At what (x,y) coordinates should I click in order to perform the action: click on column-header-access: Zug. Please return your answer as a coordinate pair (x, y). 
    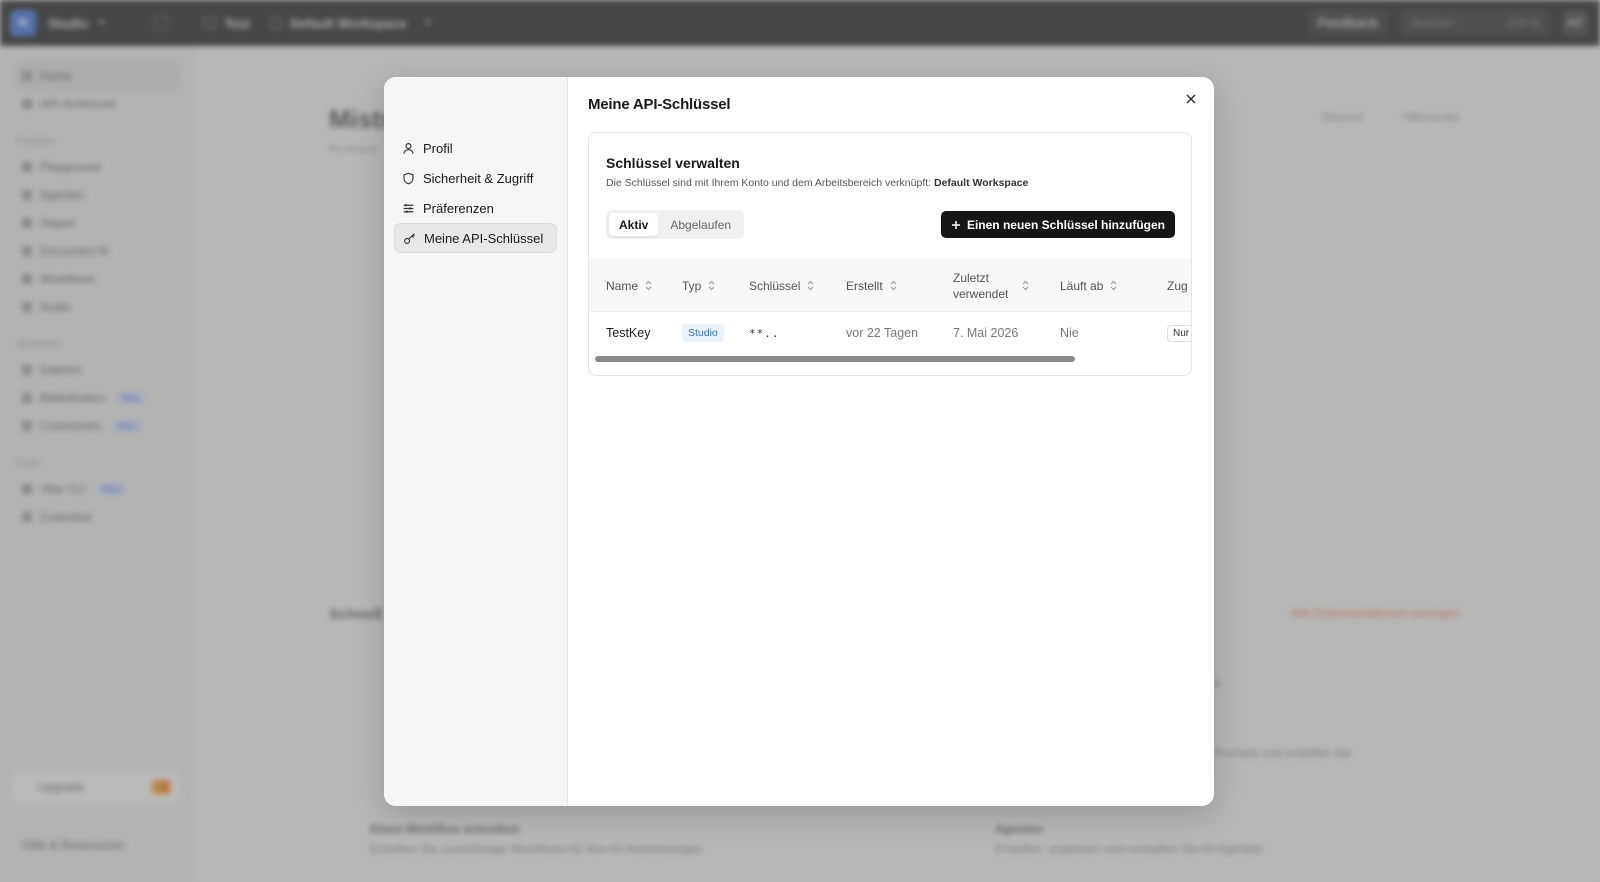
    Looking at the image, I should click on (1177, 285).